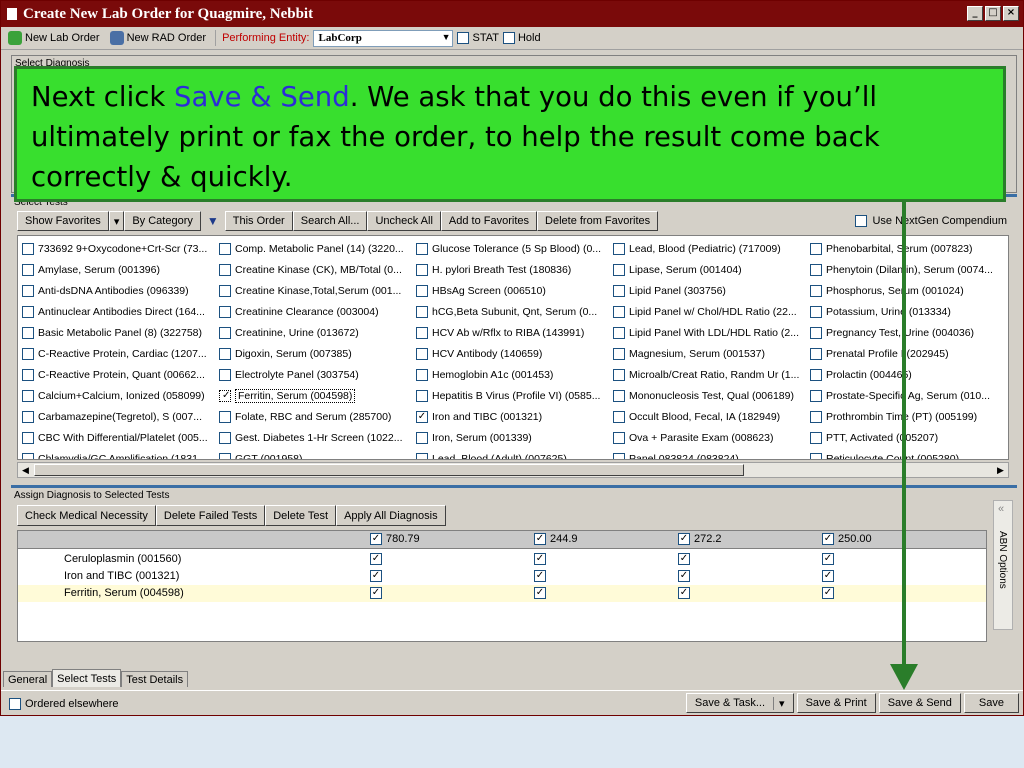  I want to click on arrow-head-icon, so click(904, 677).